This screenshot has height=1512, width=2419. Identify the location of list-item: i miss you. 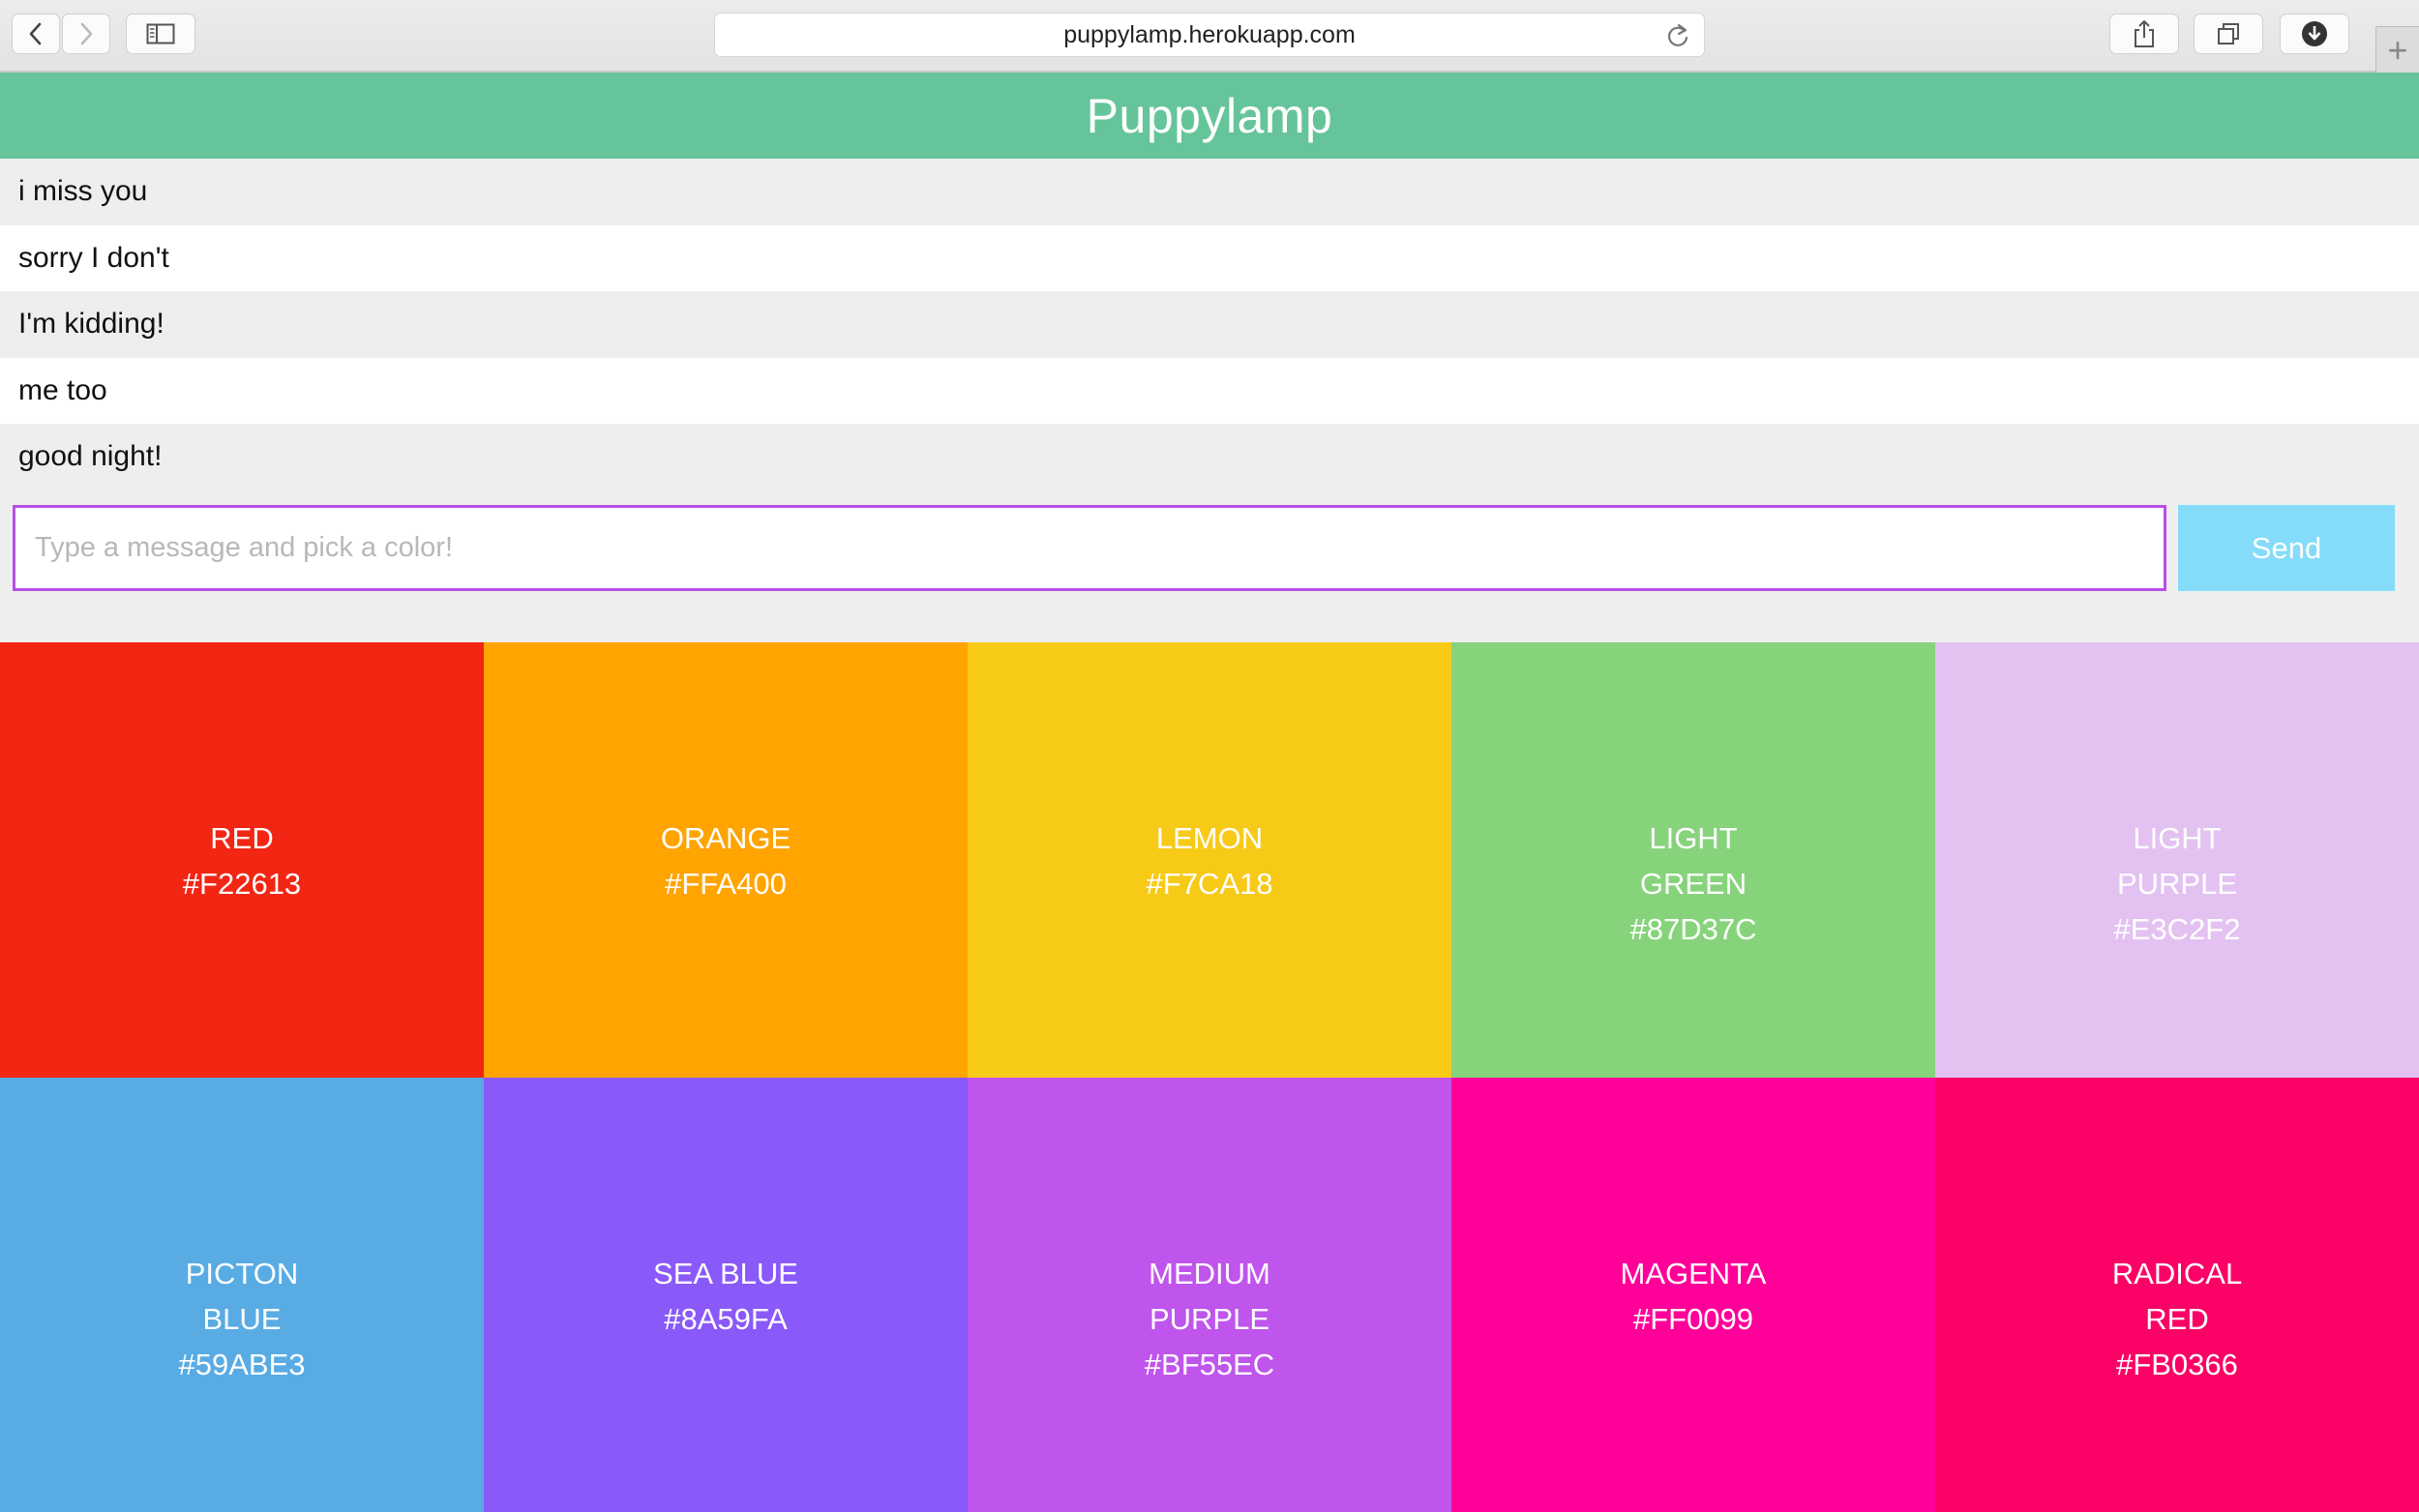
(1209, 192).